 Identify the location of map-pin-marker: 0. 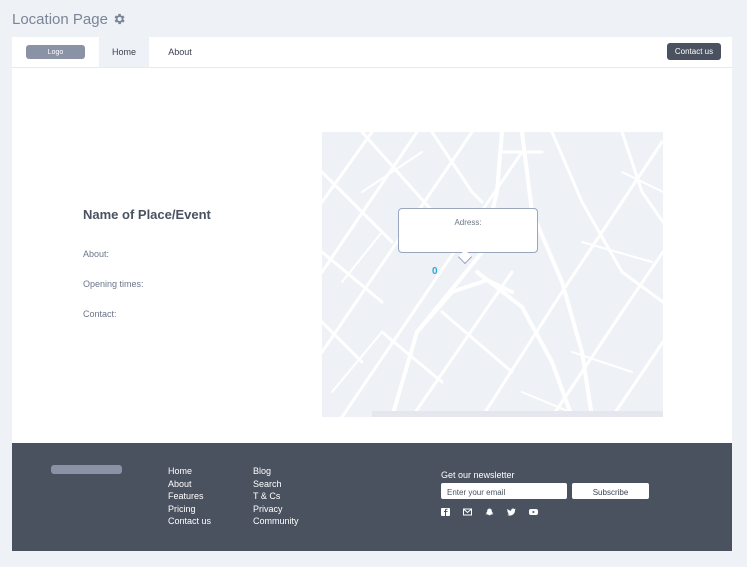
(435, 271).